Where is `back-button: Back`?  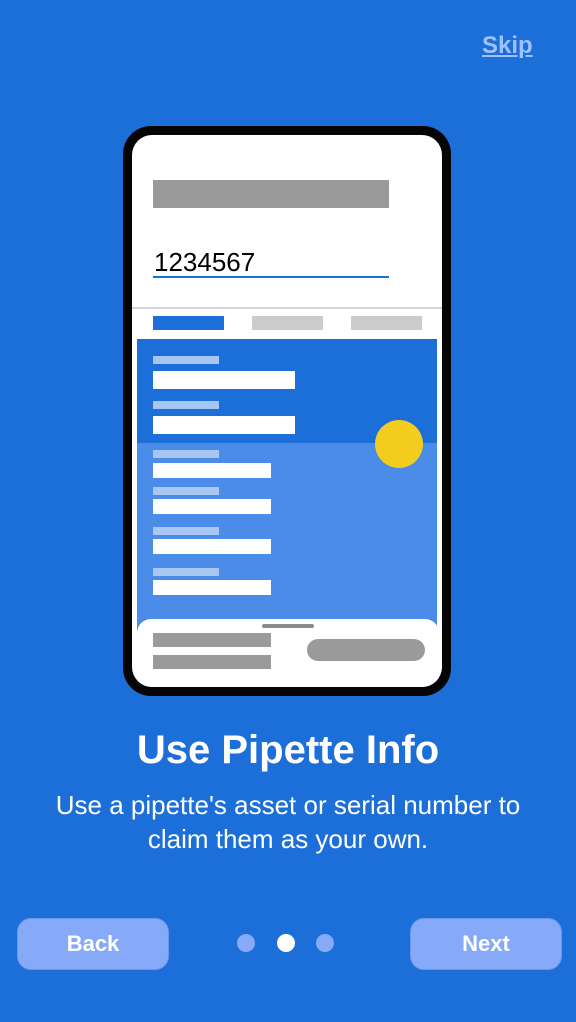
back-button: Back is located at coordinates (93, 944).